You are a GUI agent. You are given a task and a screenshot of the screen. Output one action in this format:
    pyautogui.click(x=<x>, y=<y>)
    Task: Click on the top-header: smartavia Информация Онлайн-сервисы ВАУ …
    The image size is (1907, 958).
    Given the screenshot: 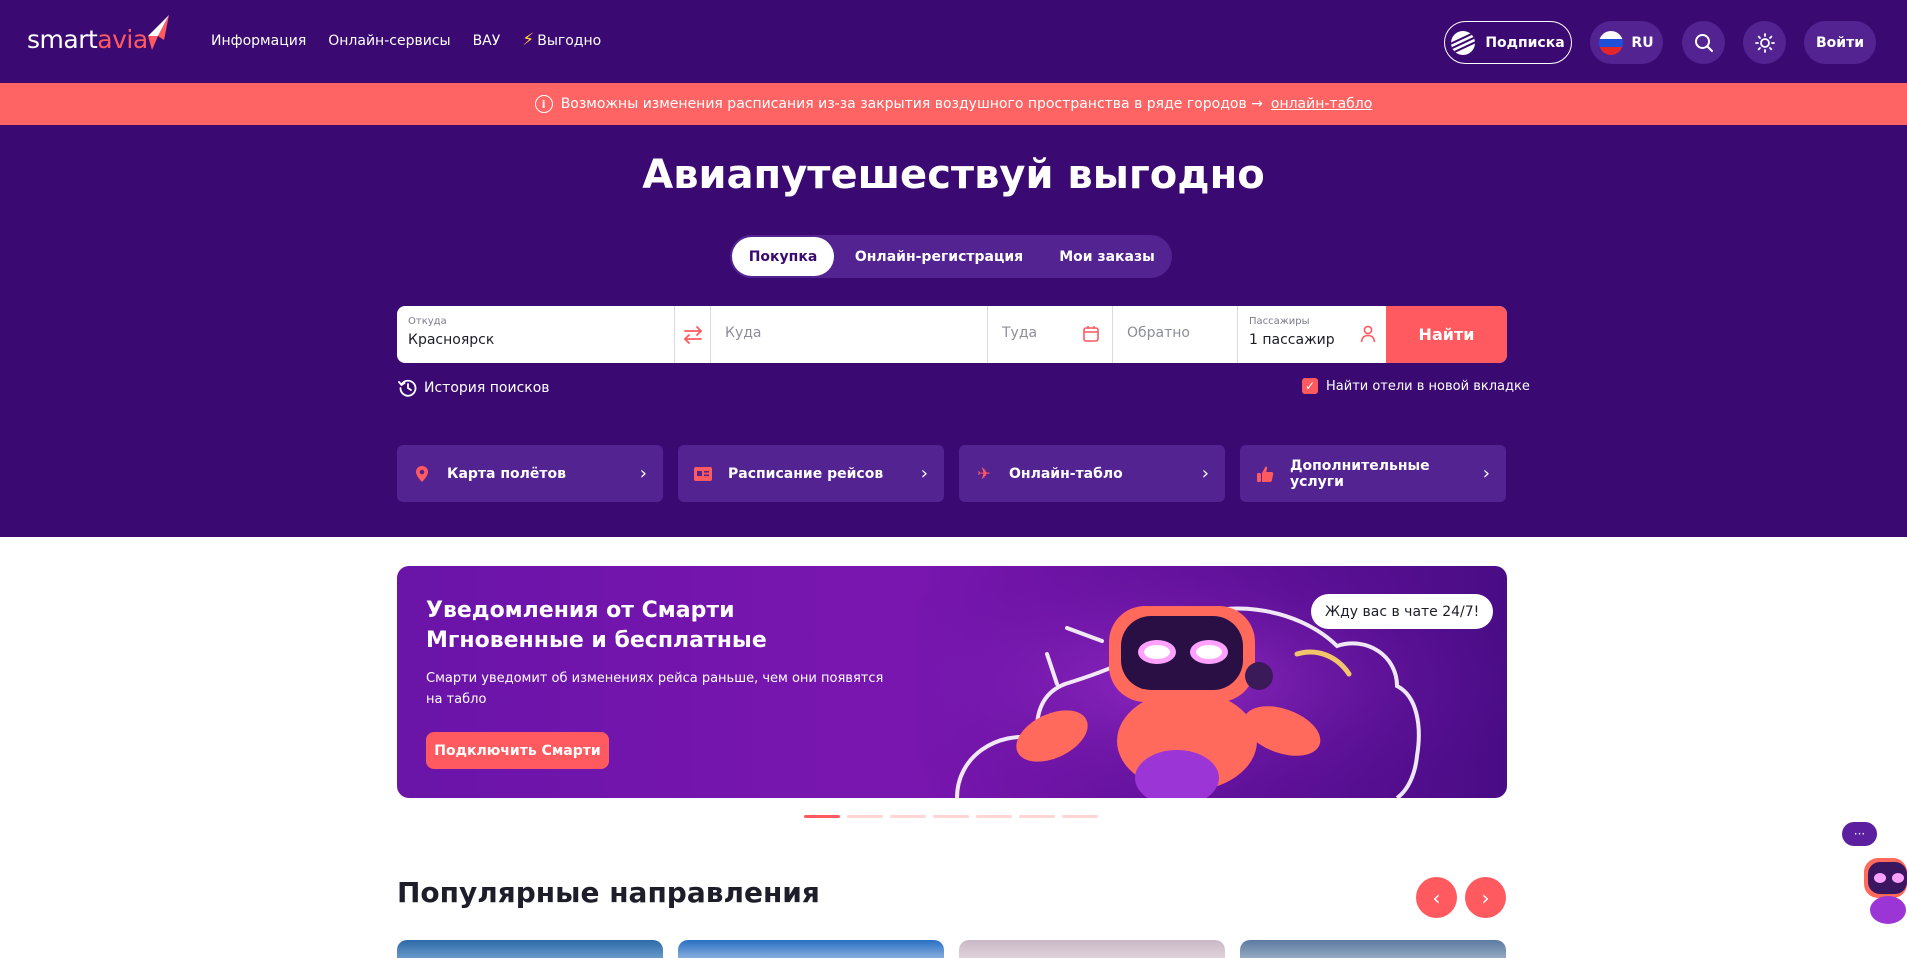 What is the action you would take?
    pyautogui.click(x=953, y=41)
    